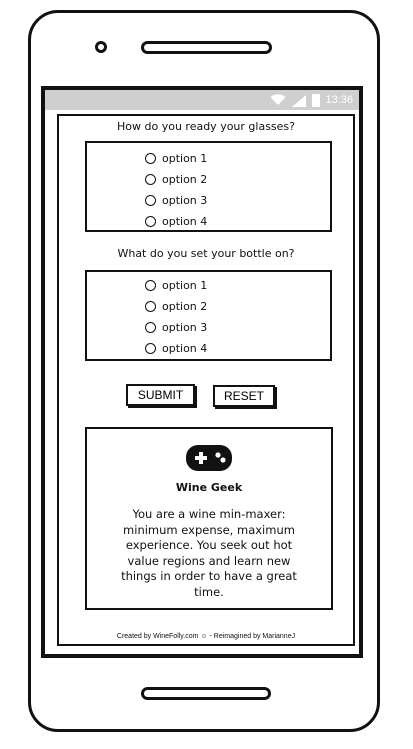 This screenshot has width=413, height=749. I want to click on wifi-icon, so click(278, 99).